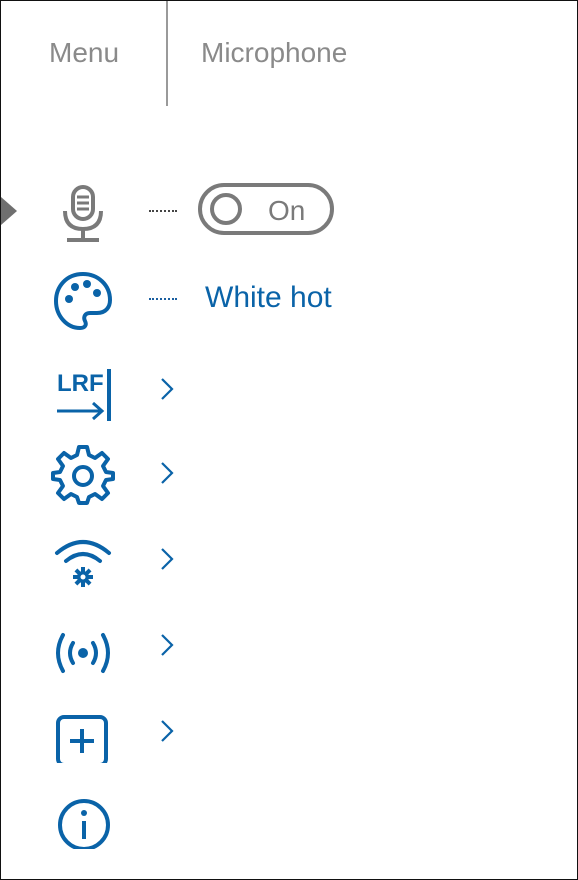 This screenshot has width=578, height=880. What do you see at coordinates (82, 739) in the screenshot?
I see `plus-box-icon` at bounding box center [82, 739].